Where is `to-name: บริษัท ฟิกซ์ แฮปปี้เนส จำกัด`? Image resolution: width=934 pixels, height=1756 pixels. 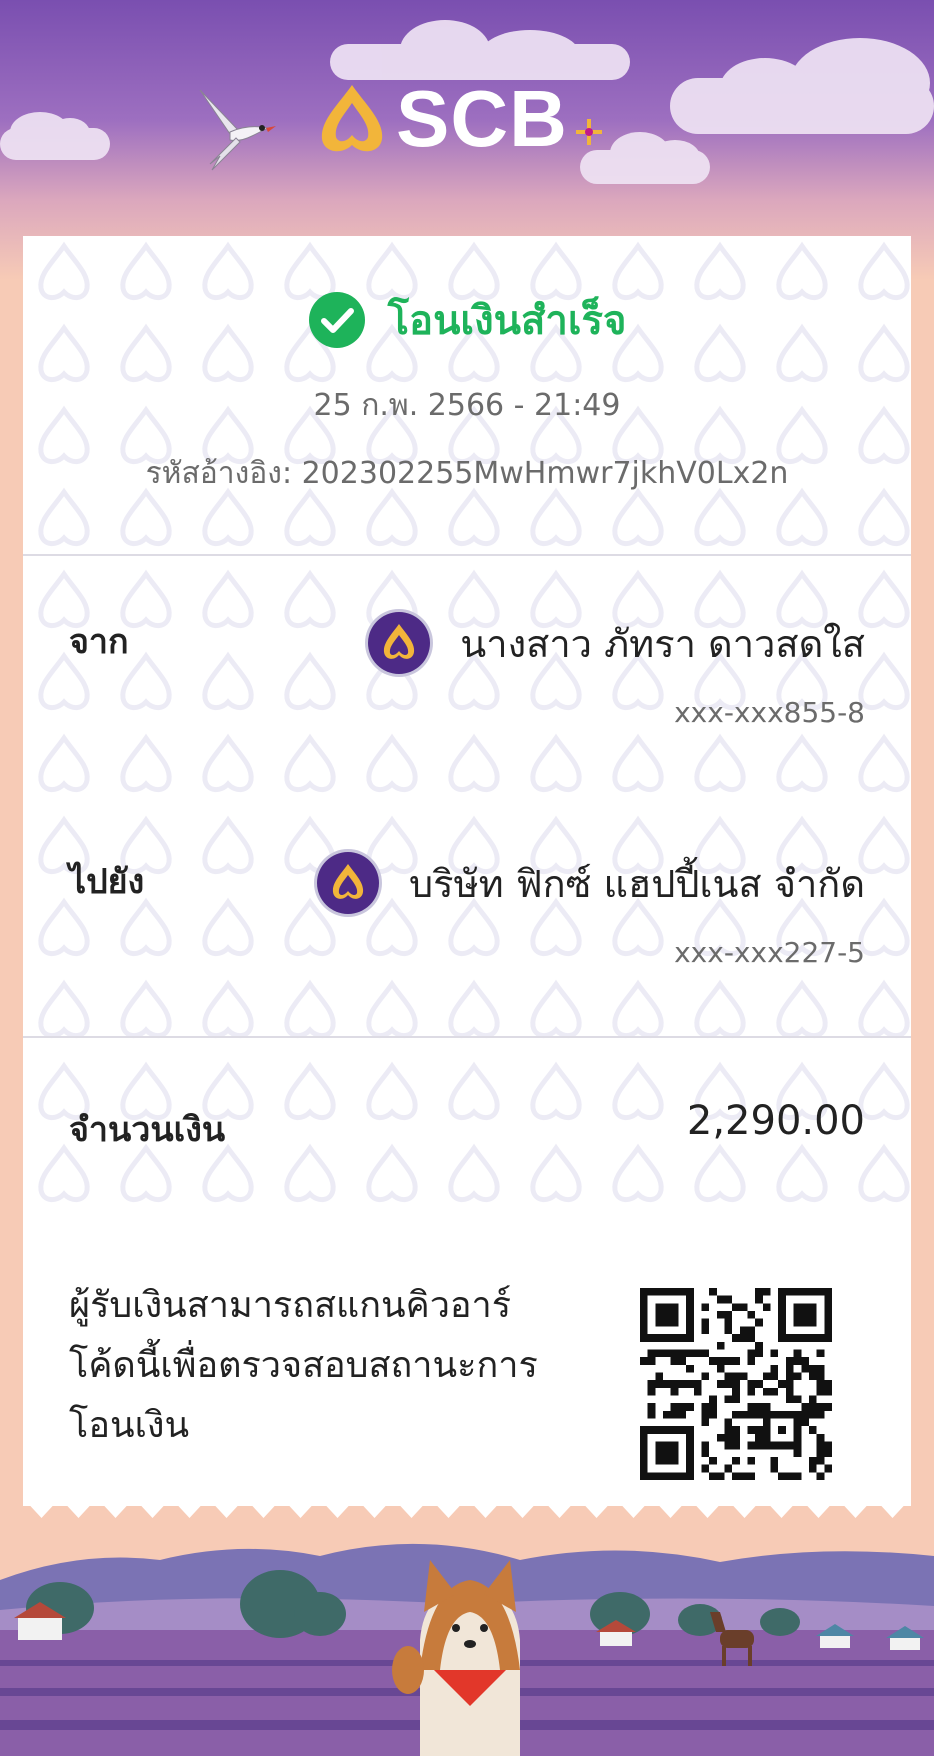
to-name: บริษัท ฟิกซ์ แฮปปี้เนส จำกัด is located at coordinates (637, 883).